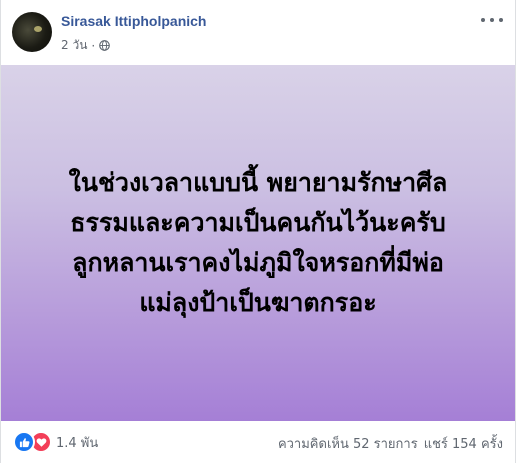  I want to click on more-options-icon, so click(492, 20).